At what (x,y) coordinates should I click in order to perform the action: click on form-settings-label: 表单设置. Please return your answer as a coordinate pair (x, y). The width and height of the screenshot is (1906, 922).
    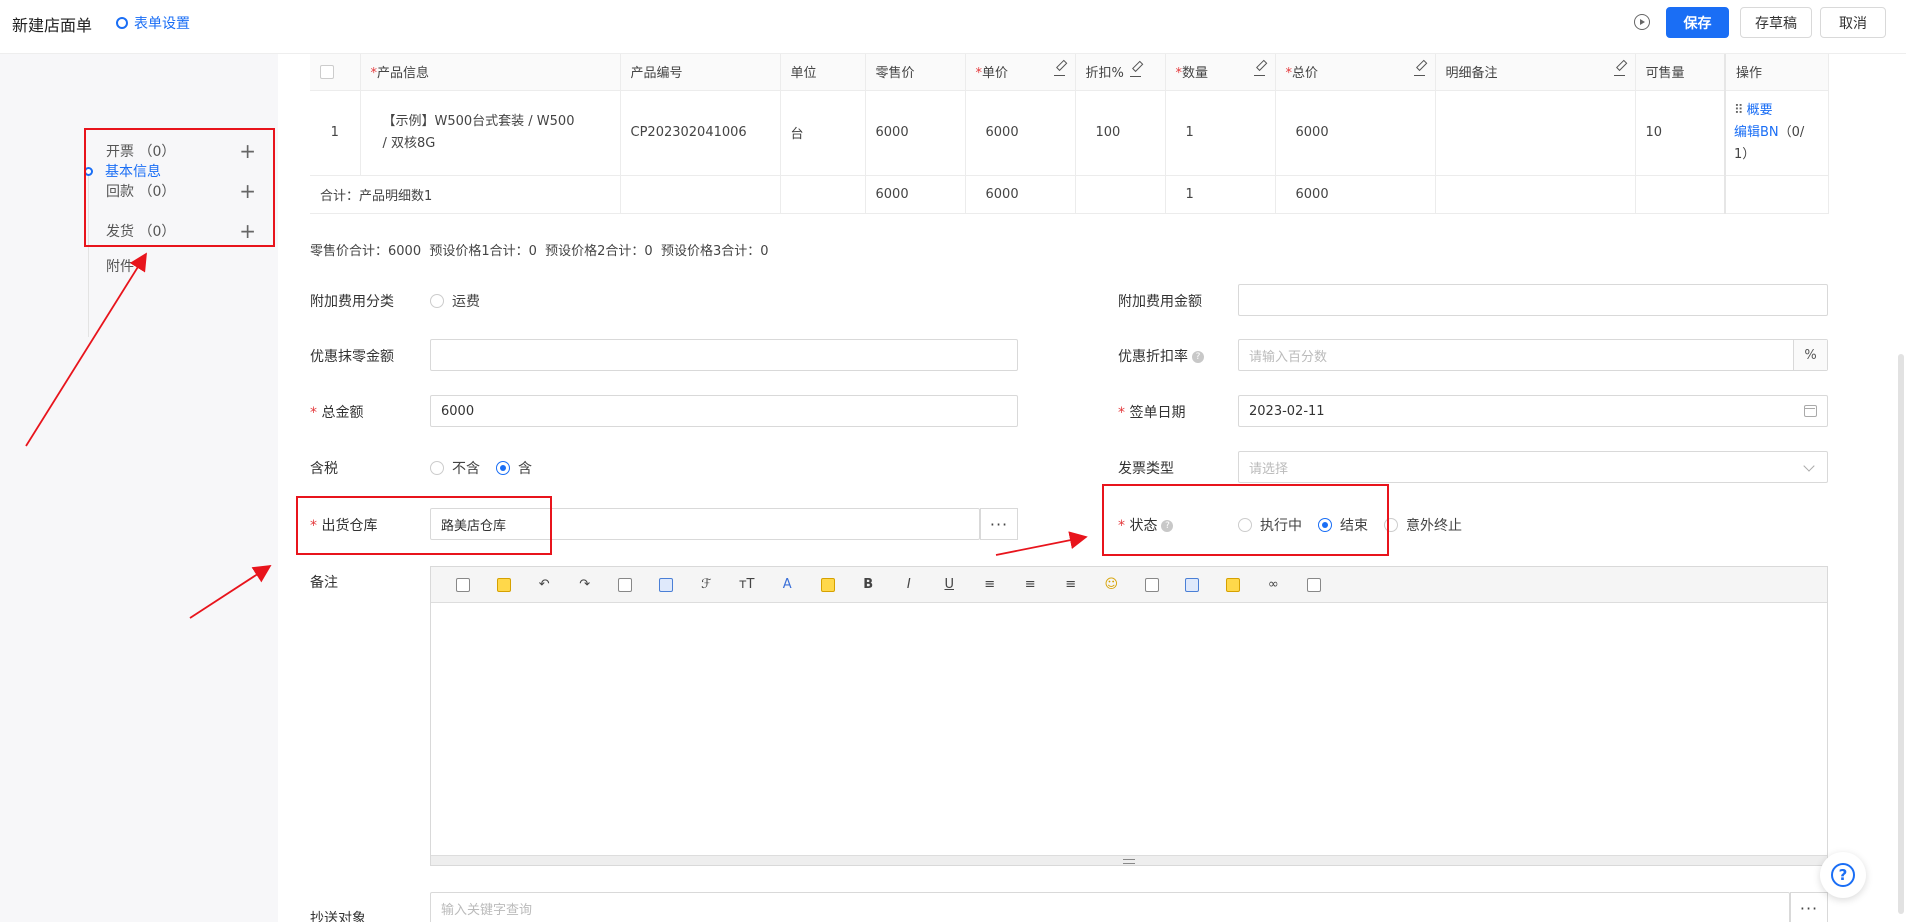
    Looking at the image, I should click on (162, 24).